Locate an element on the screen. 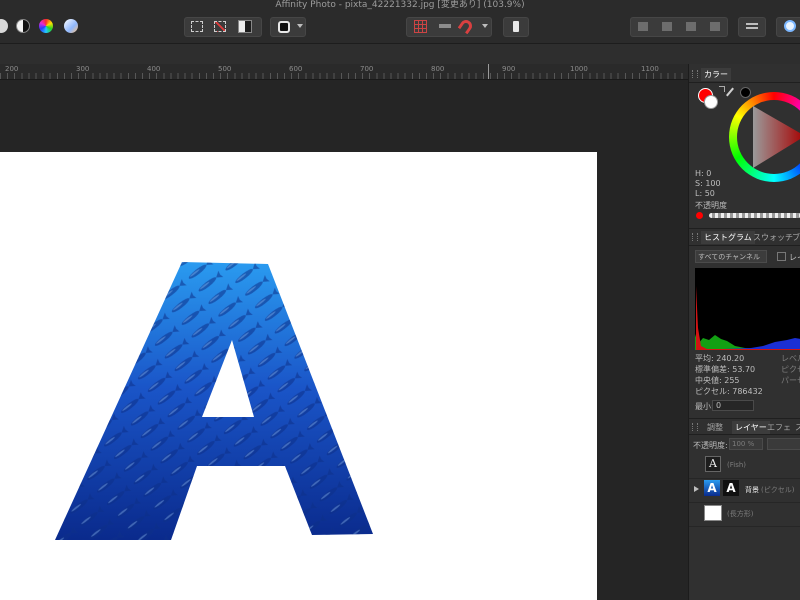 The width and height of the screenshot is (800, 600). arrange-backward-icon is located at coordinates (667, 26).